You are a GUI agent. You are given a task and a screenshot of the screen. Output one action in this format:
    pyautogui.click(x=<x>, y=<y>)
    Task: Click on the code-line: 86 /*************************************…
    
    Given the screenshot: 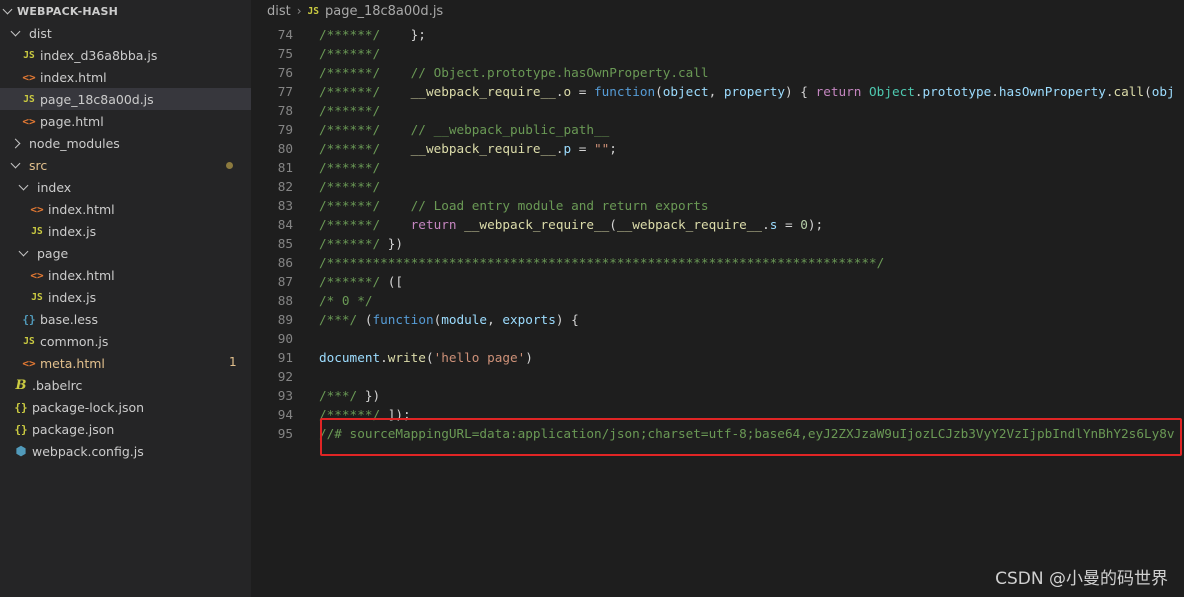 What is the action you would take?
    pyautogui.click(x=717, y=262)
    